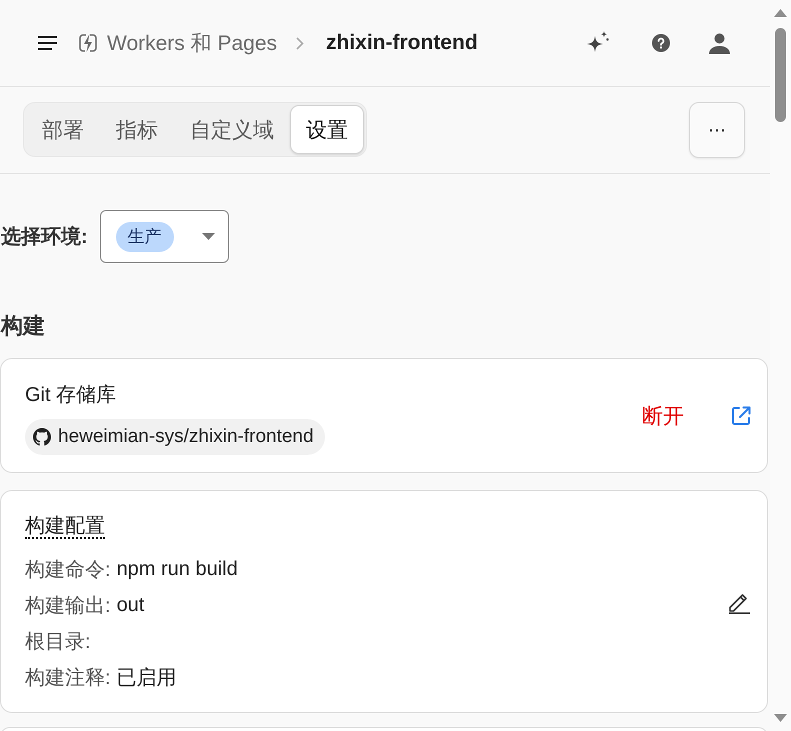  What do you see at coordinates (65, 527) in the screenshot?
I see `config-title: 构建配置` at bounding box center [65, 527].